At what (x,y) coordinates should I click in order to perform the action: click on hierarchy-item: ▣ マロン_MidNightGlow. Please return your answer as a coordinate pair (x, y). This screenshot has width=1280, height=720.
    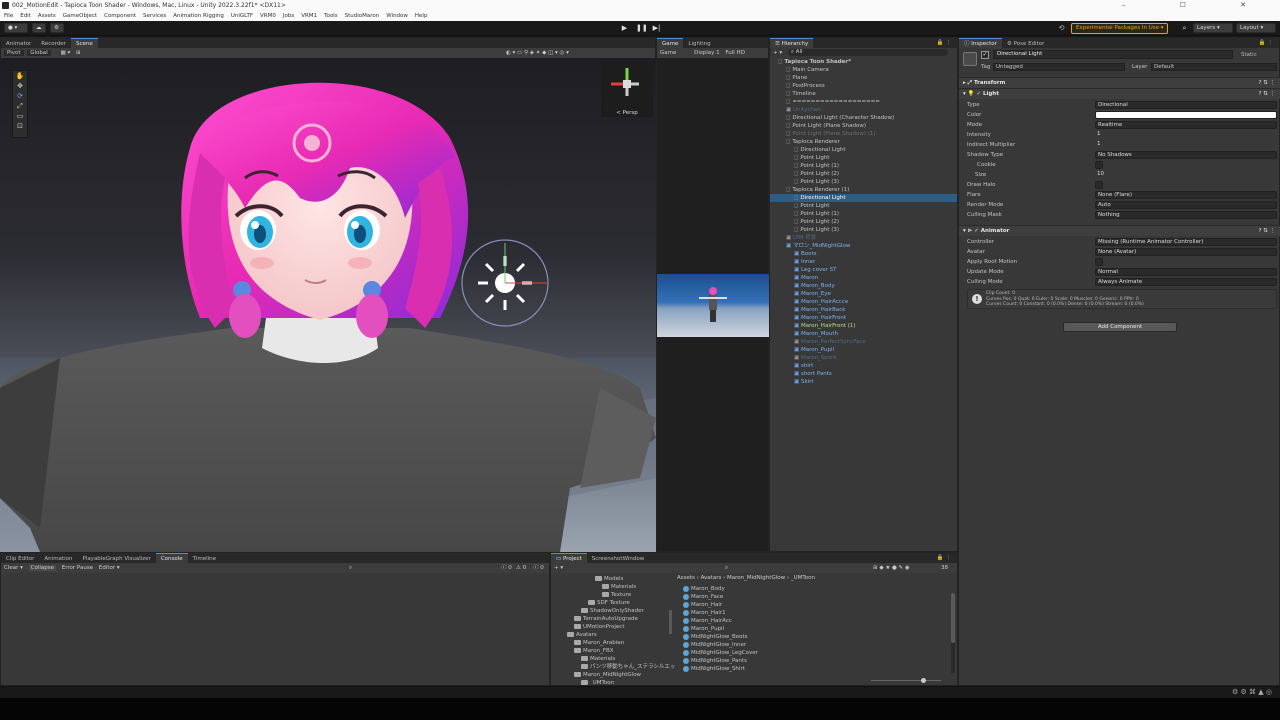
    Looking at the image, I should click on (863, 246).